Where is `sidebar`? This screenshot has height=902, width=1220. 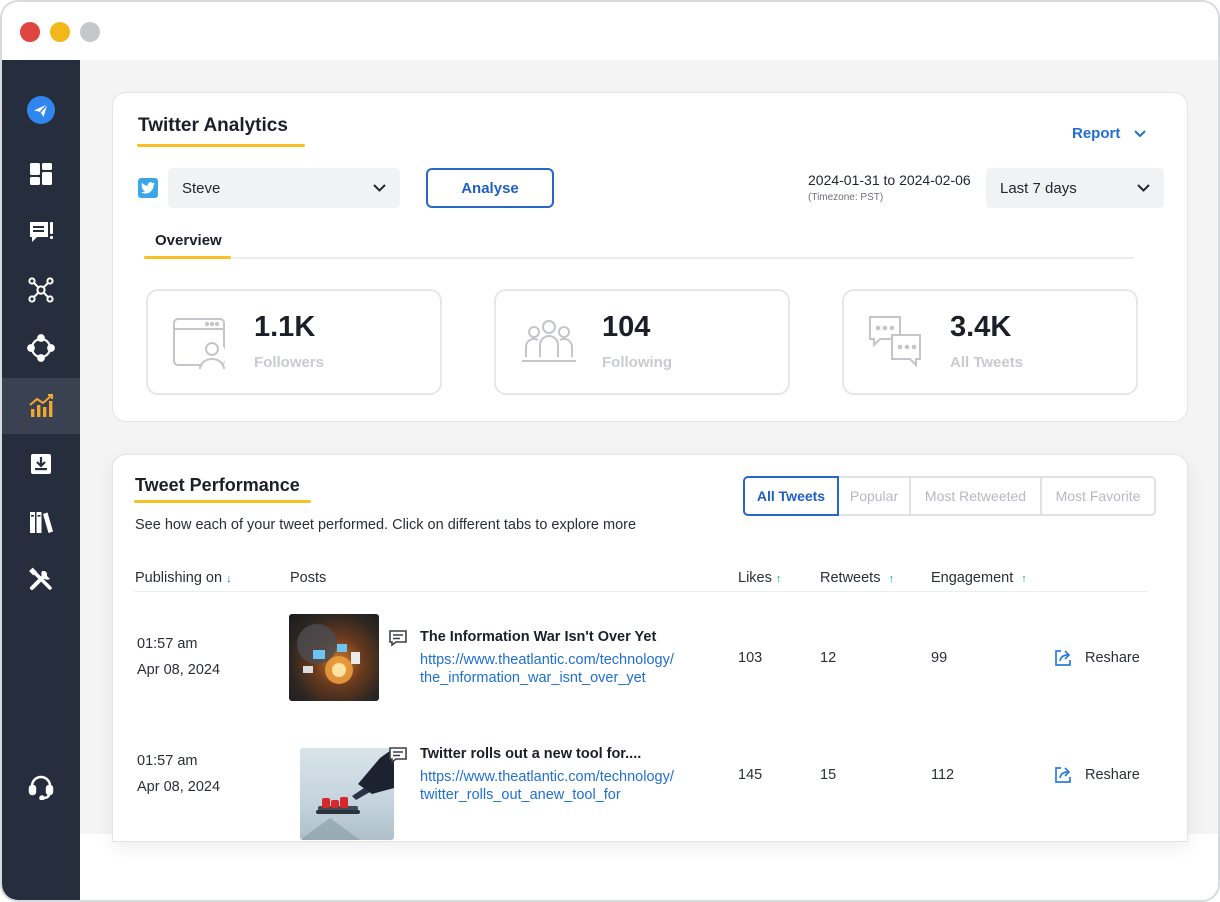 sidebar is located at coordinates (41, 480).